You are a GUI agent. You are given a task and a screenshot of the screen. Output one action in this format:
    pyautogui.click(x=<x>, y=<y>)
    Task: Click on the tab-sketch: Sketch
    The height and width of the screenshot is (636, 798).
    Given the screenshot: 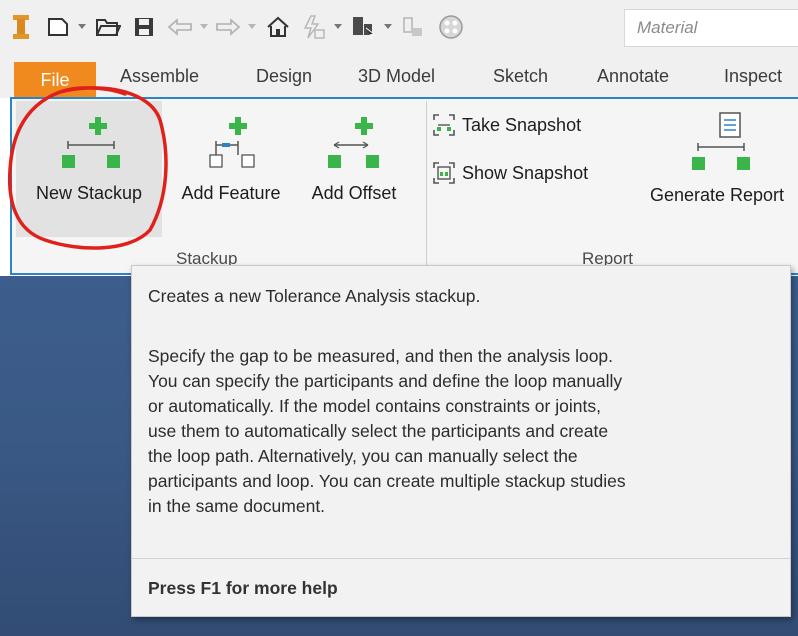 What is the action you would take?
    pyautogui.click(x=520, y=76)
    